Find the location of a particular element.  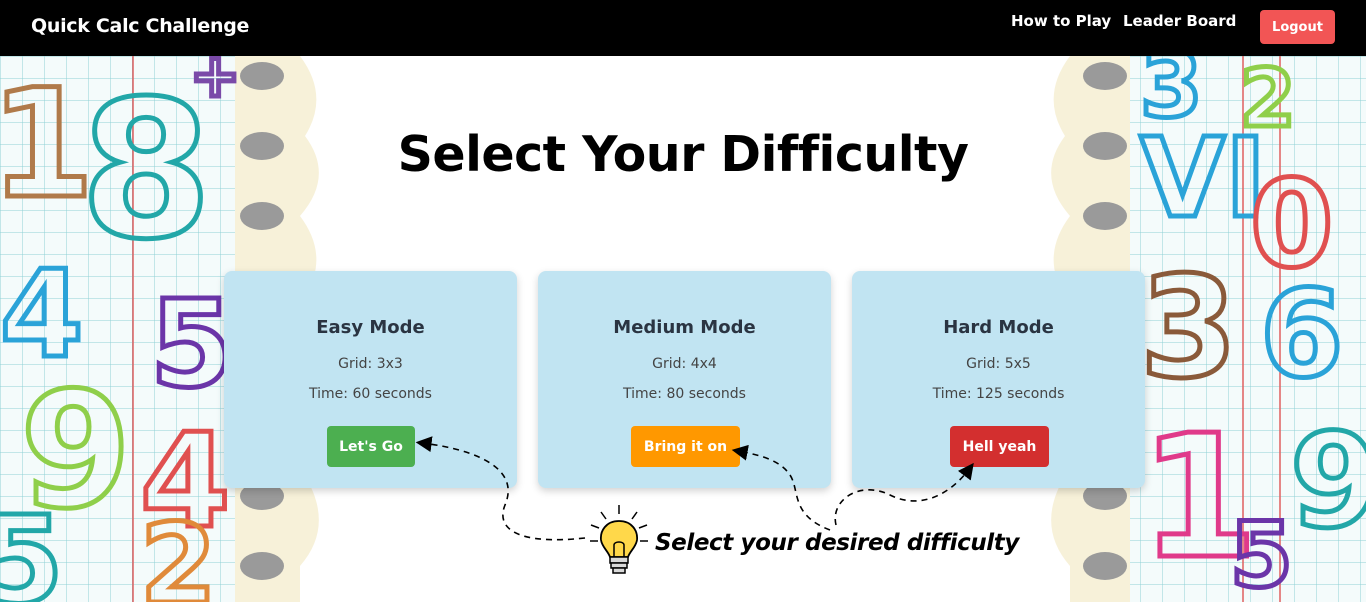

svg-text: 3 is located at coordinates (1188, 328).